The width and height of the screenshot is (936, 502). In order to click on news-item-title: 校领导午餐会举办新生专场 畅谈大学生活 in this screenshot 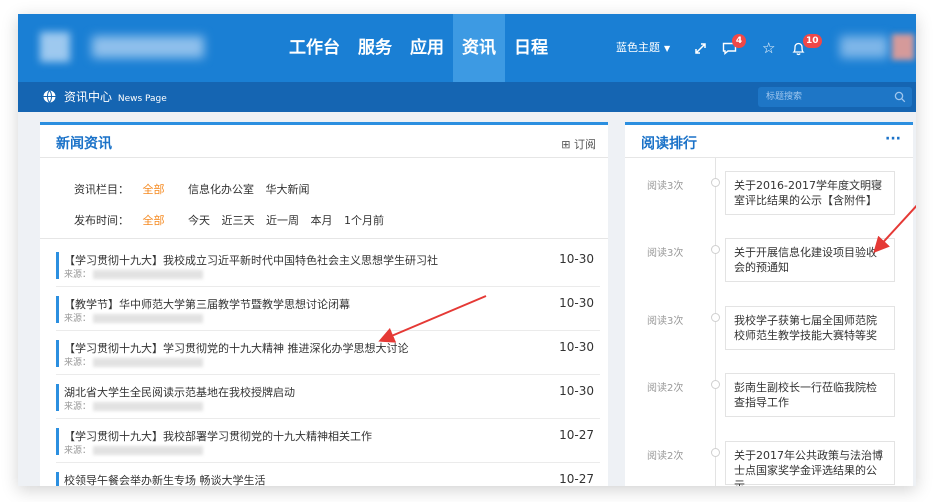, I will do `click(165, 479)`.